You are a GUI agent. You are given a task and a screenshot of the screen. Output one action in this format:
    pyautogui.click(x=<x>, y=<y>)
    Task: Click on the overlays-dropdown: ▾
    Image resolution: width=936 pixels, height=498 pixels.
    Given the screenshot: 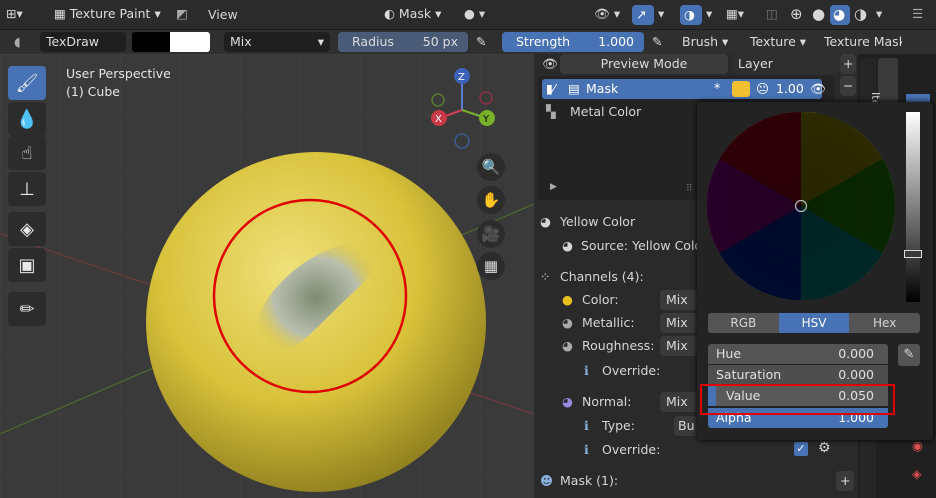 What is the action you would take?
    pyautogui.click(x=709, y=13)
    